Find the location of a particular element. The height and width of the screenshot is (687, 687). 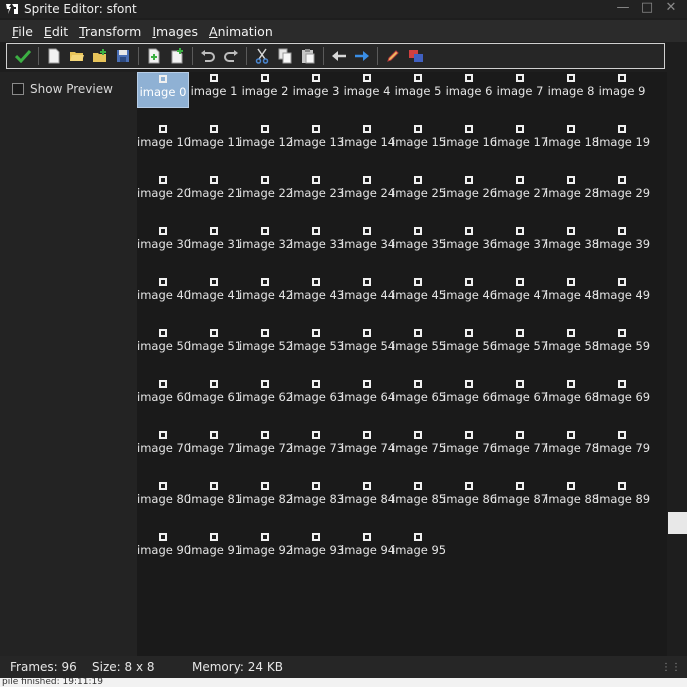

image-thumbnail: image 86 is located at coordinates (470, 498).